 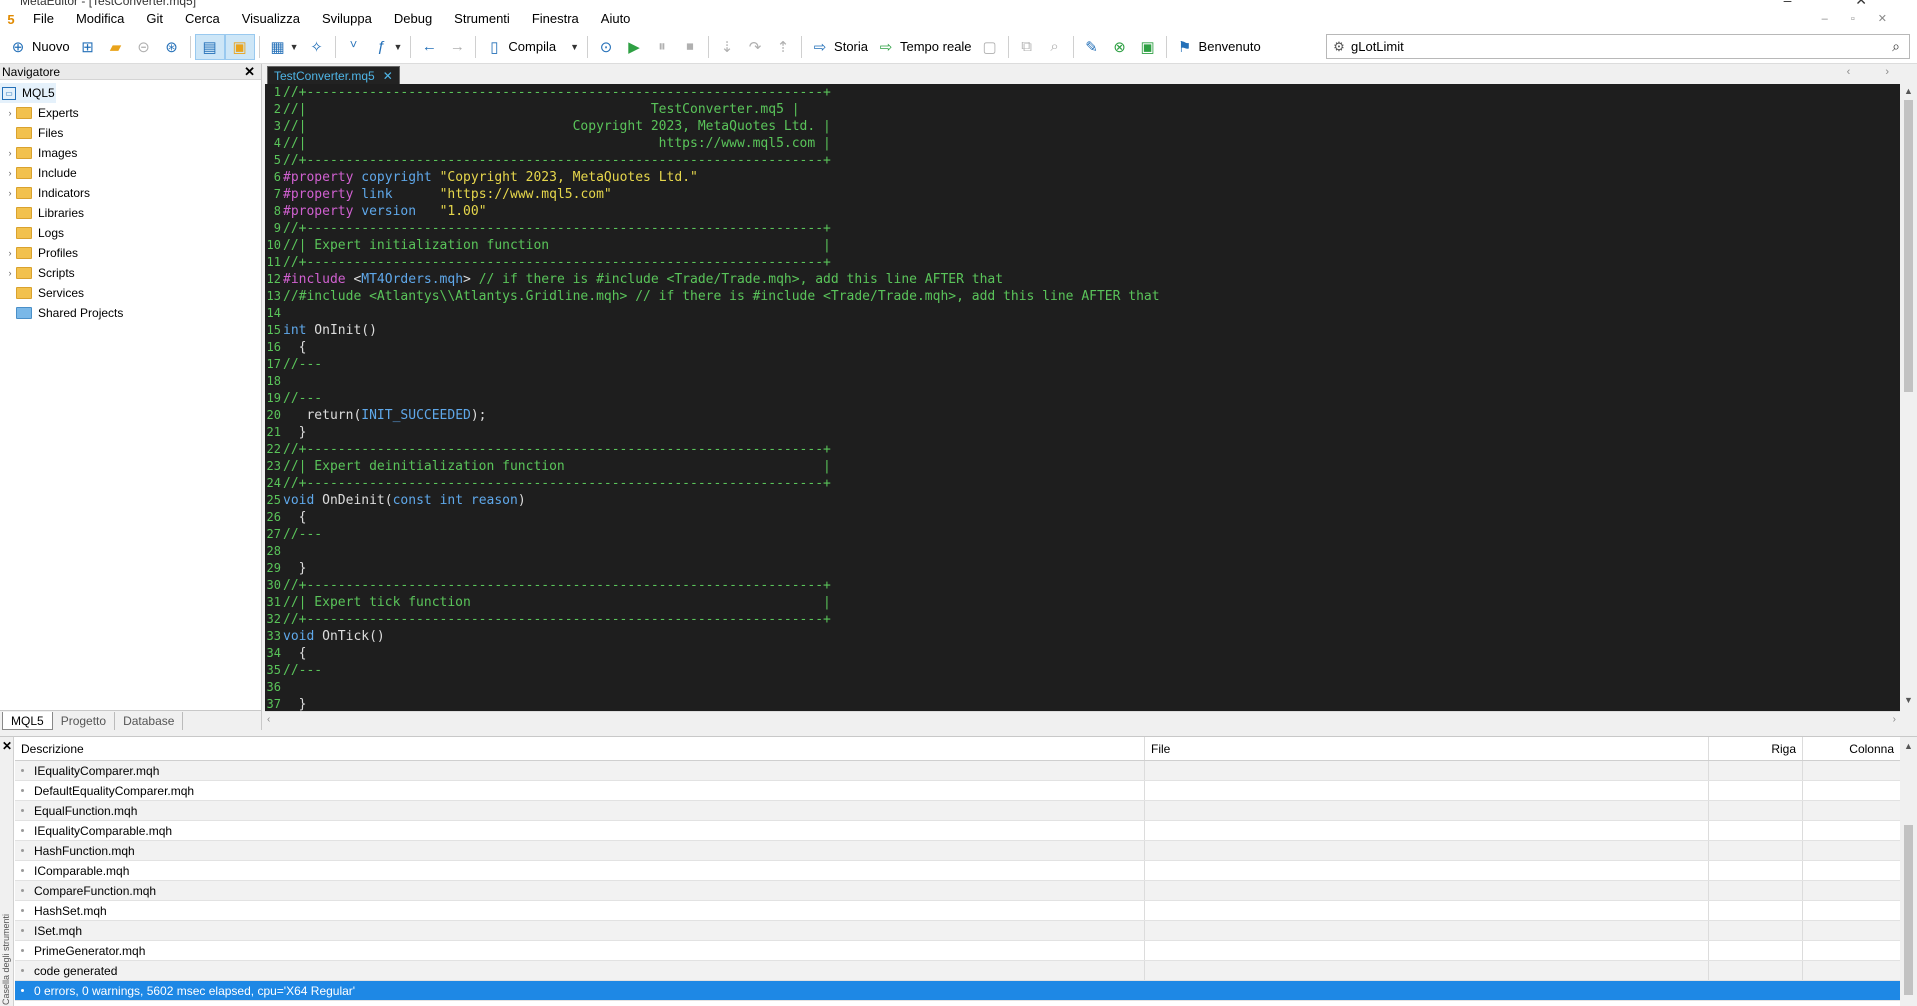 What do you see at coordinates (354, 47) in the screenshot?
I see `variables-button: ⱽ` at bounding box center [354, 47].